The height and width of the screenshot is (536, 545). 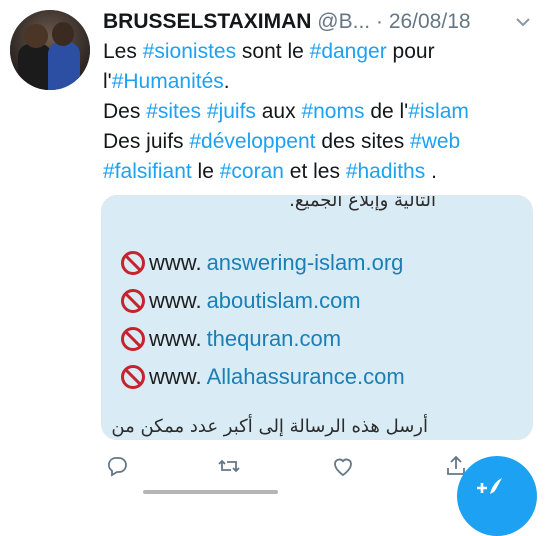 I want to click on tweet-header: BRUSSELSTAXIMAN @B... · 26/08/18, so click(x=319, y=22).